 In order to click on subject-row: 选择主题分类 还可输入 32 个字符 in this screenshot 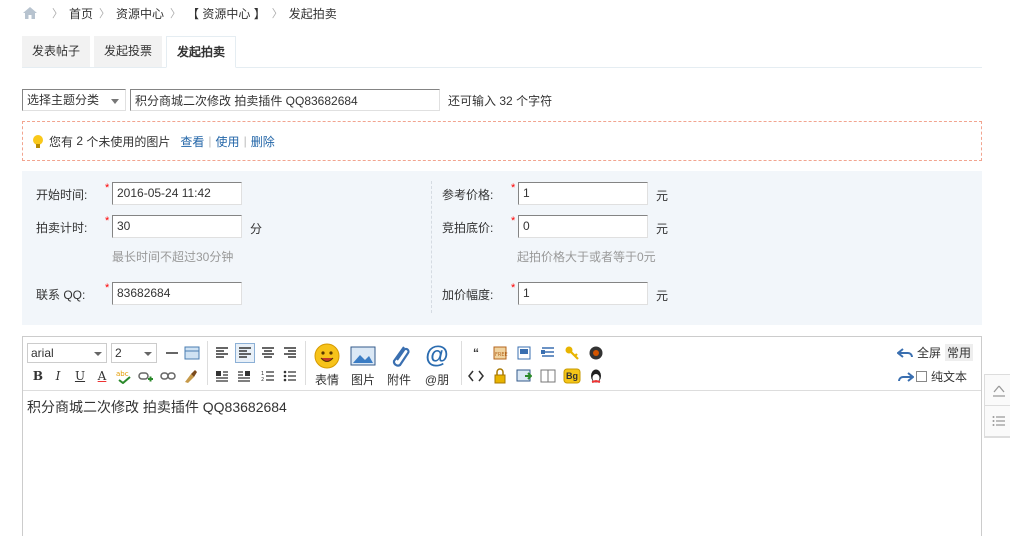, I will do `click(287, 100)`.